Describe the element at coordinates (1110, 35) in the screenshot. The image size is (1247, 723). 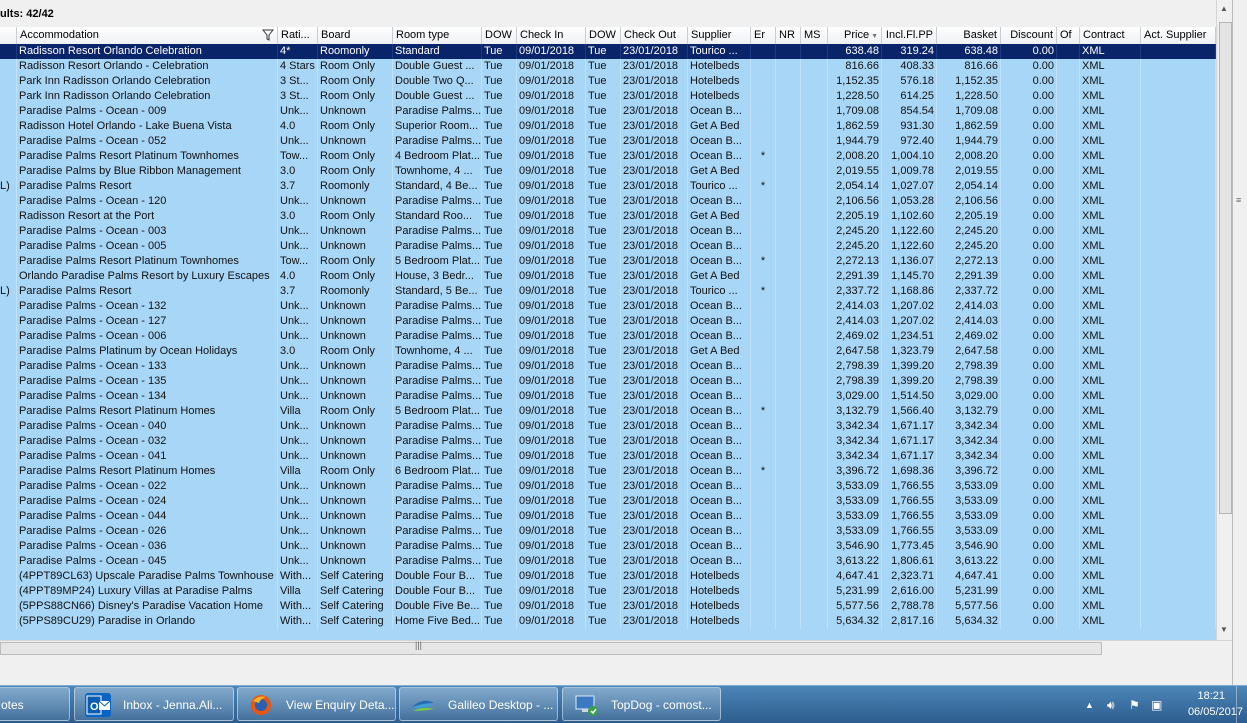
I see `column-header-contract: Contract` at that location.